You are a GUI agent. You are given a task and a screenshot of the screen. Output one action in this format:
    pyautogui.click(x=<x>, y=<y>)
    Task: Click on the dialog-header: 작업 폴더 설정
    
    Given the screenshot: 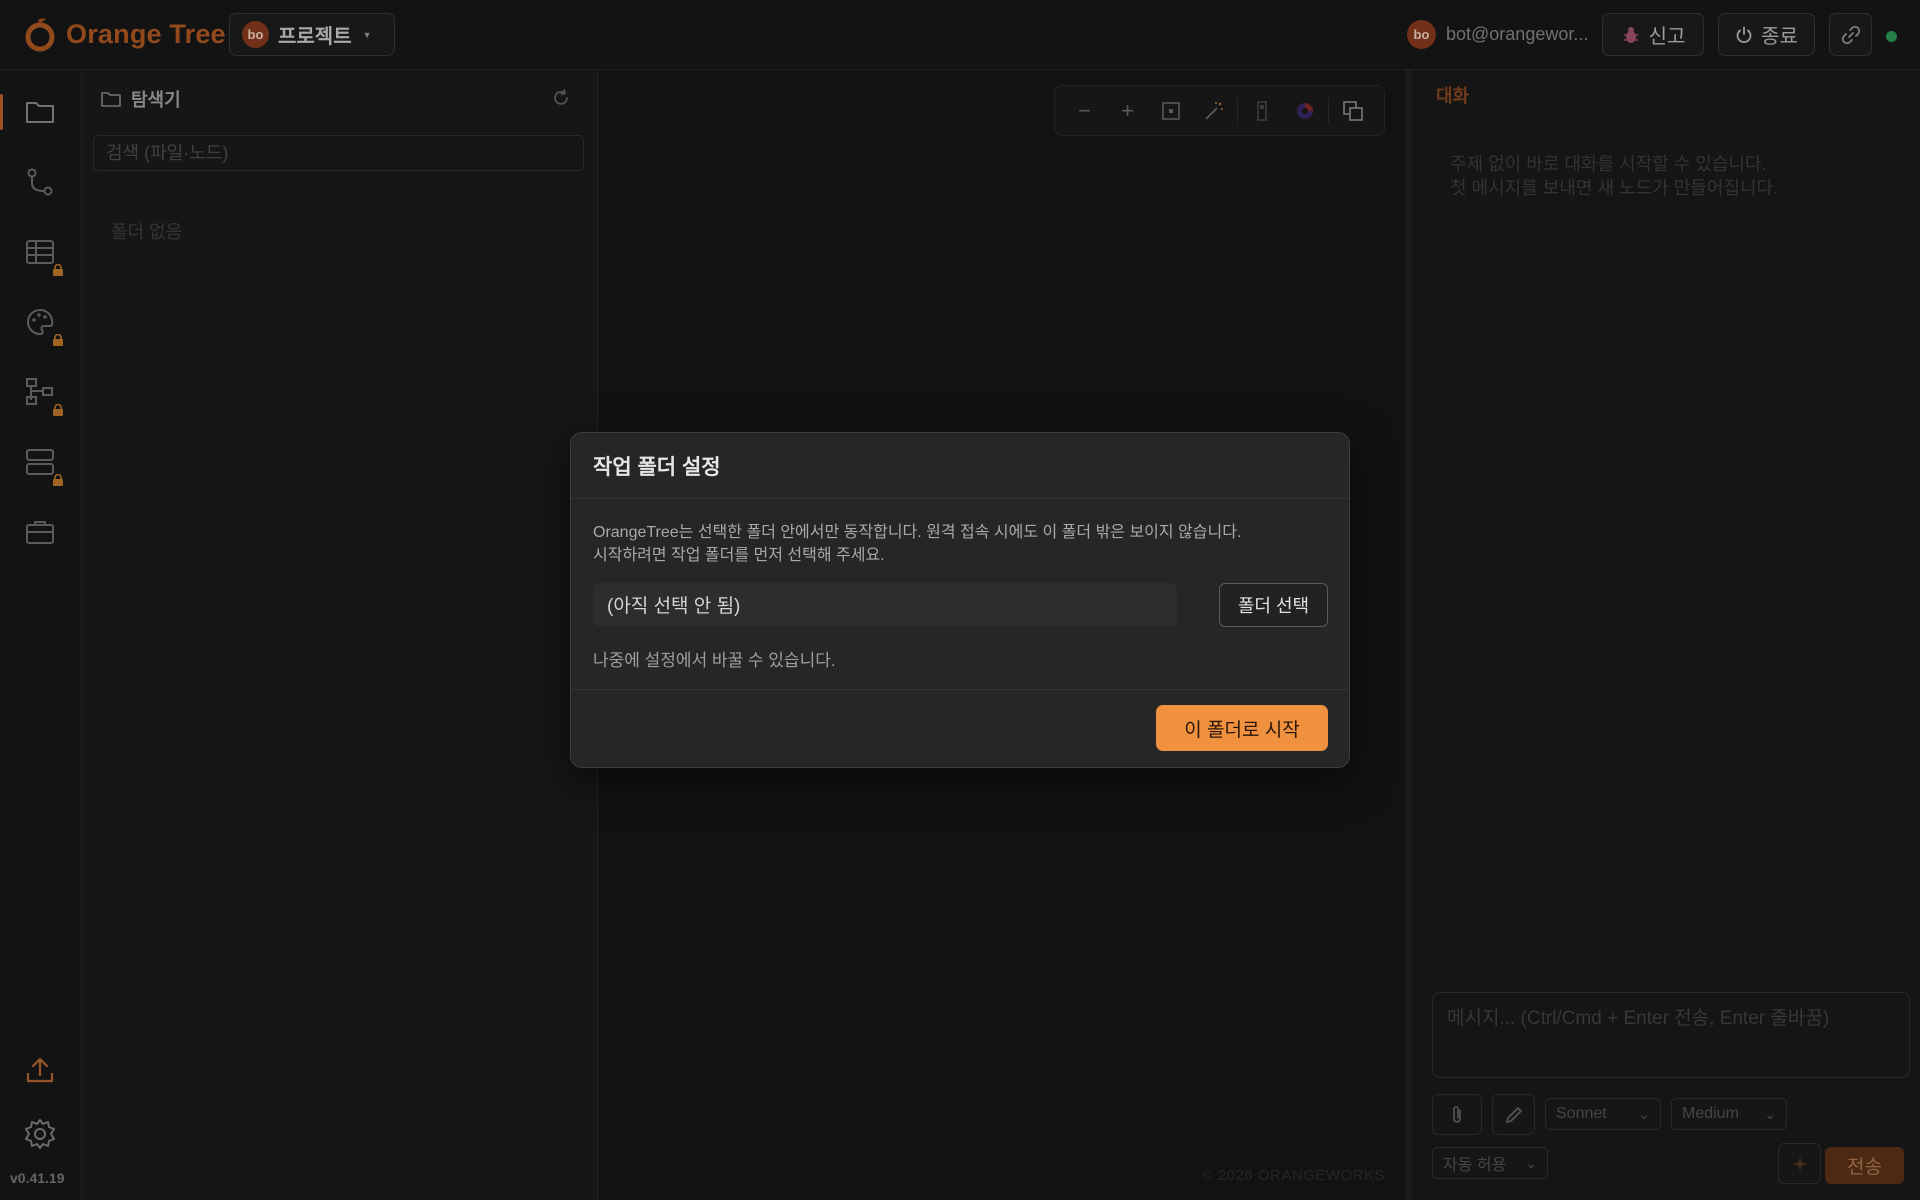 What is the action you would take?
    pyautogui.click(x=960, y=466)
    